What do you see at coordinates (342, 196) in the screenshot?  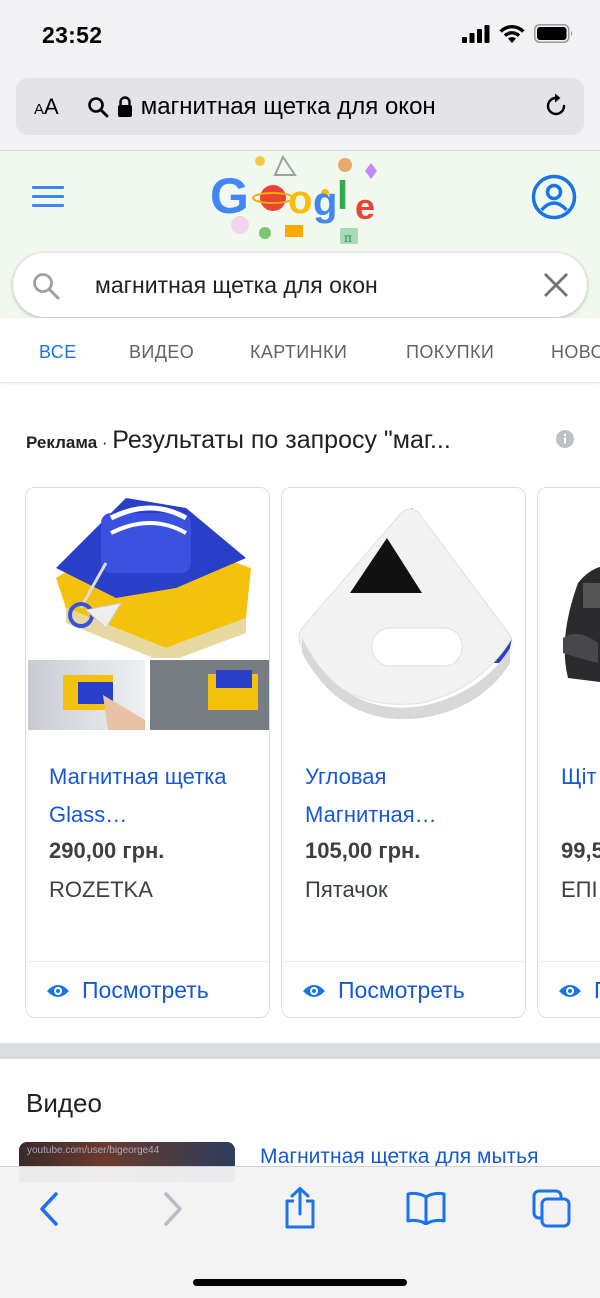 I see `svg-text: l` at bounding box center [342, 196].